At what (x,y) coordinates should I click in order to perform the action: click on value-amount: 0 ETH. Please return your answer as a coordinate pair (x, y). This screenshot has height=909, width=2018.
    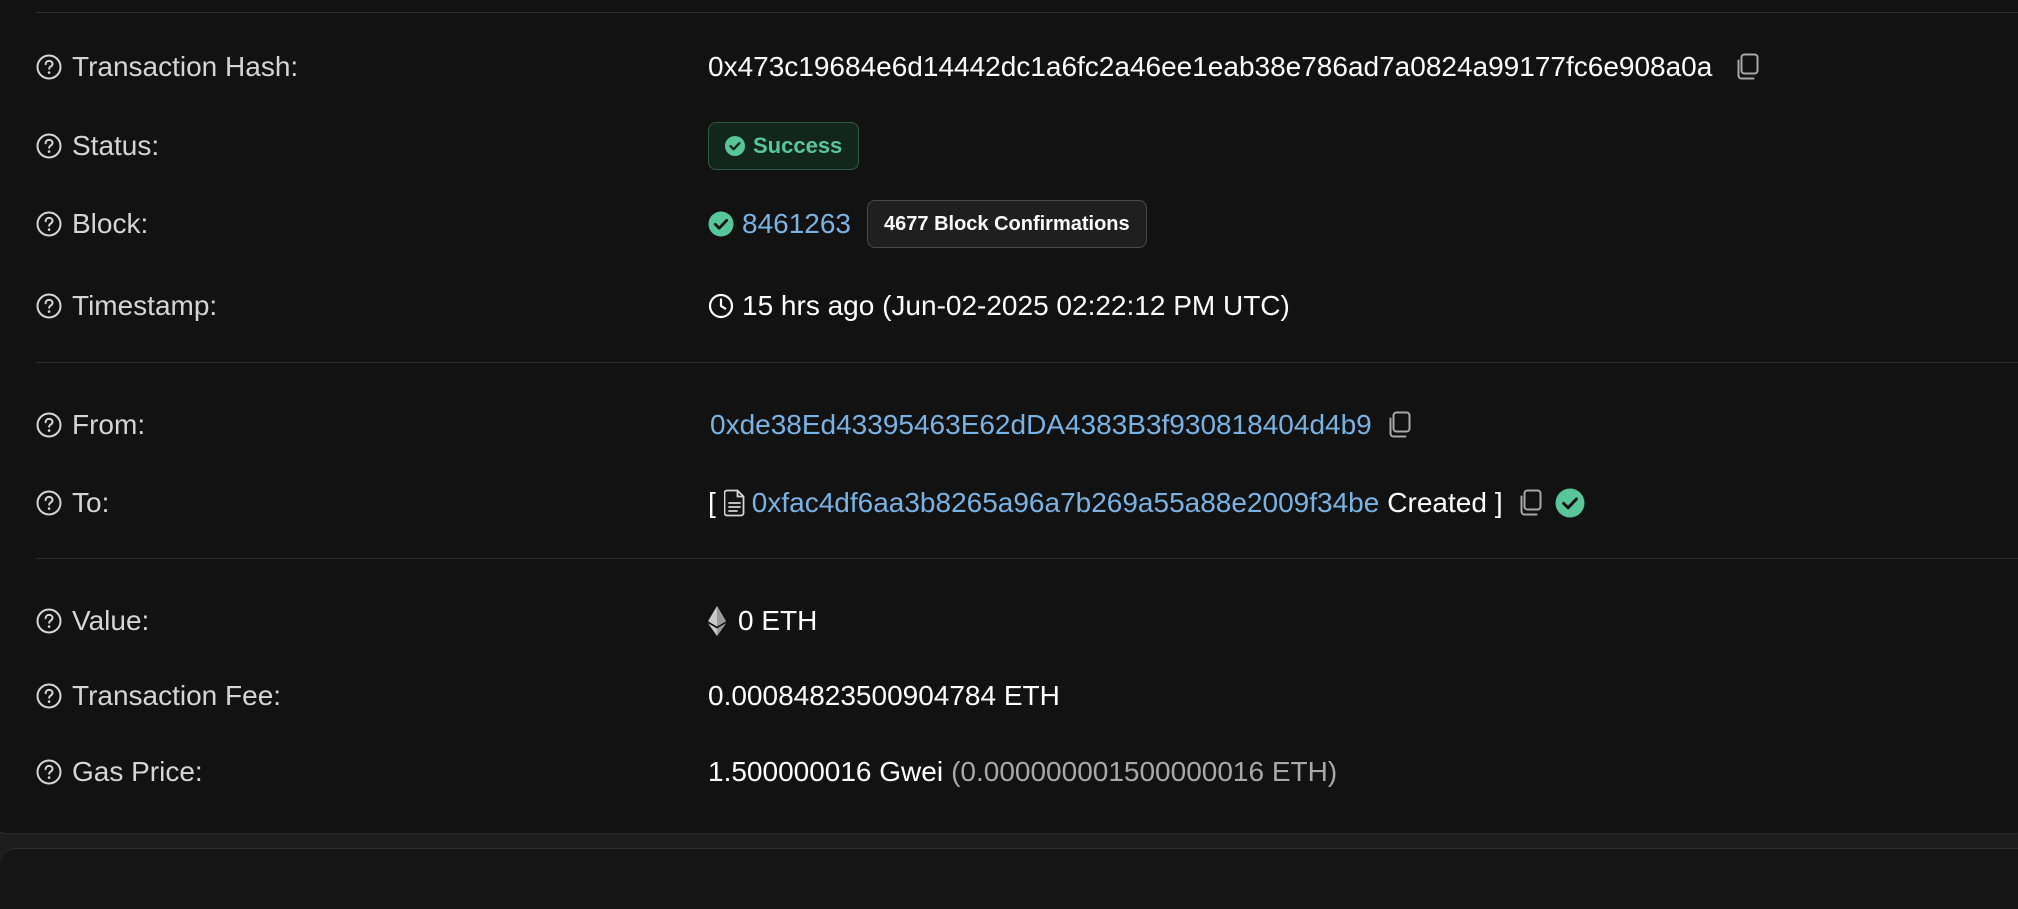
    Looking at the image, I should click on (762, 621).